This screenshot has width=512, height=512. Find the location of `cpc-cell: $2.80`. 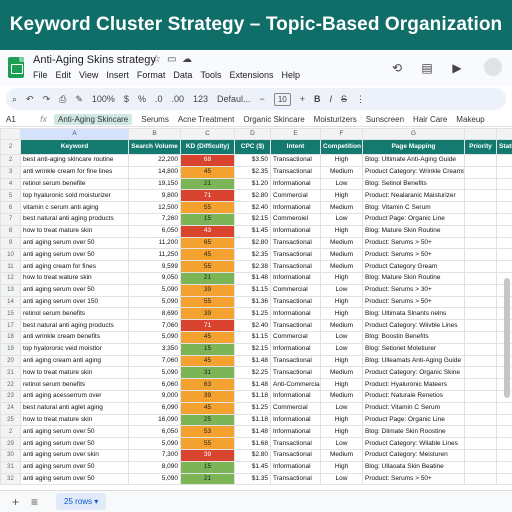

cpc-cell: $2.80 is located at coordinates (252, 243).